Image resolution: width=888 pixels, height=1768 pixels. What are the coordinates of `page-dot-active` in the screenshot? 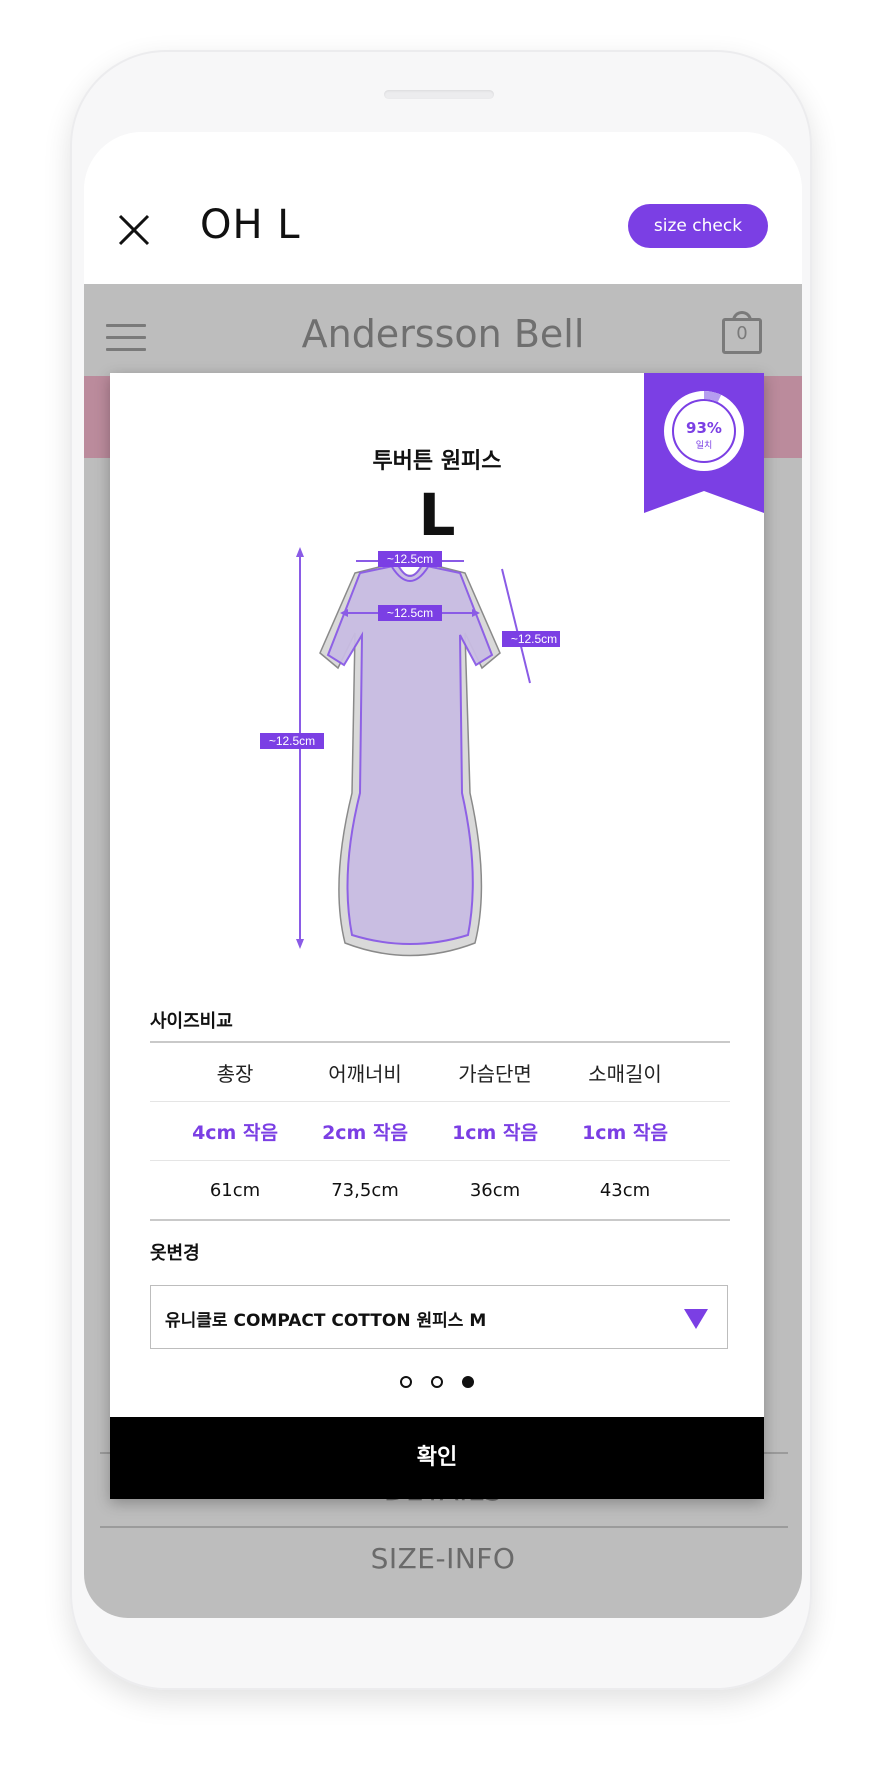 It's located at (468, 1382).